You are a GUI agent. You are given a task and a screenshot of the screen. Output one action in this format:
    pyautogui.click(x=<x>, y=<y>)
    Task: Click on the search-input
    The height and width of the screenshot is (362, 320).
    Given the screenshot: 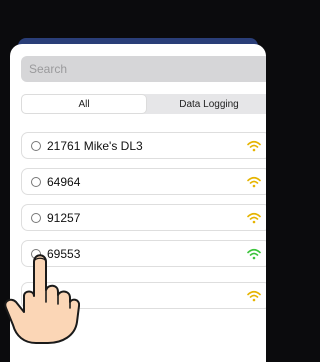 What is the action you would take?
    pyautogui.click(x=143, y=69)
    